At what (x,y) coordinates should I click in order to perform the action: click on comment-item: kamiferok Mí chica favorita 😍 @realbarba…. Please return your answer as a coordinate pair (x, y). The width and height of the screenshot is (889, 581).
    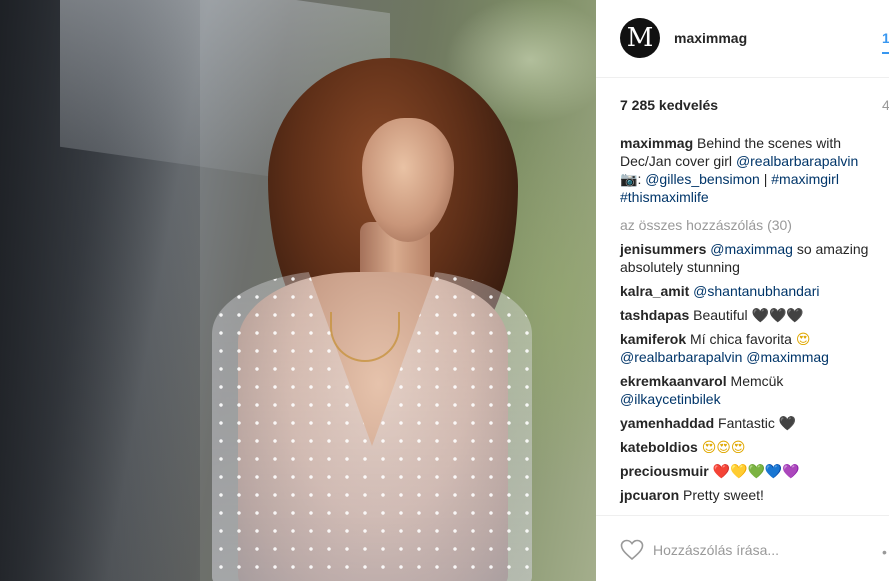
    Looking at the image, I should click on (750, 348).